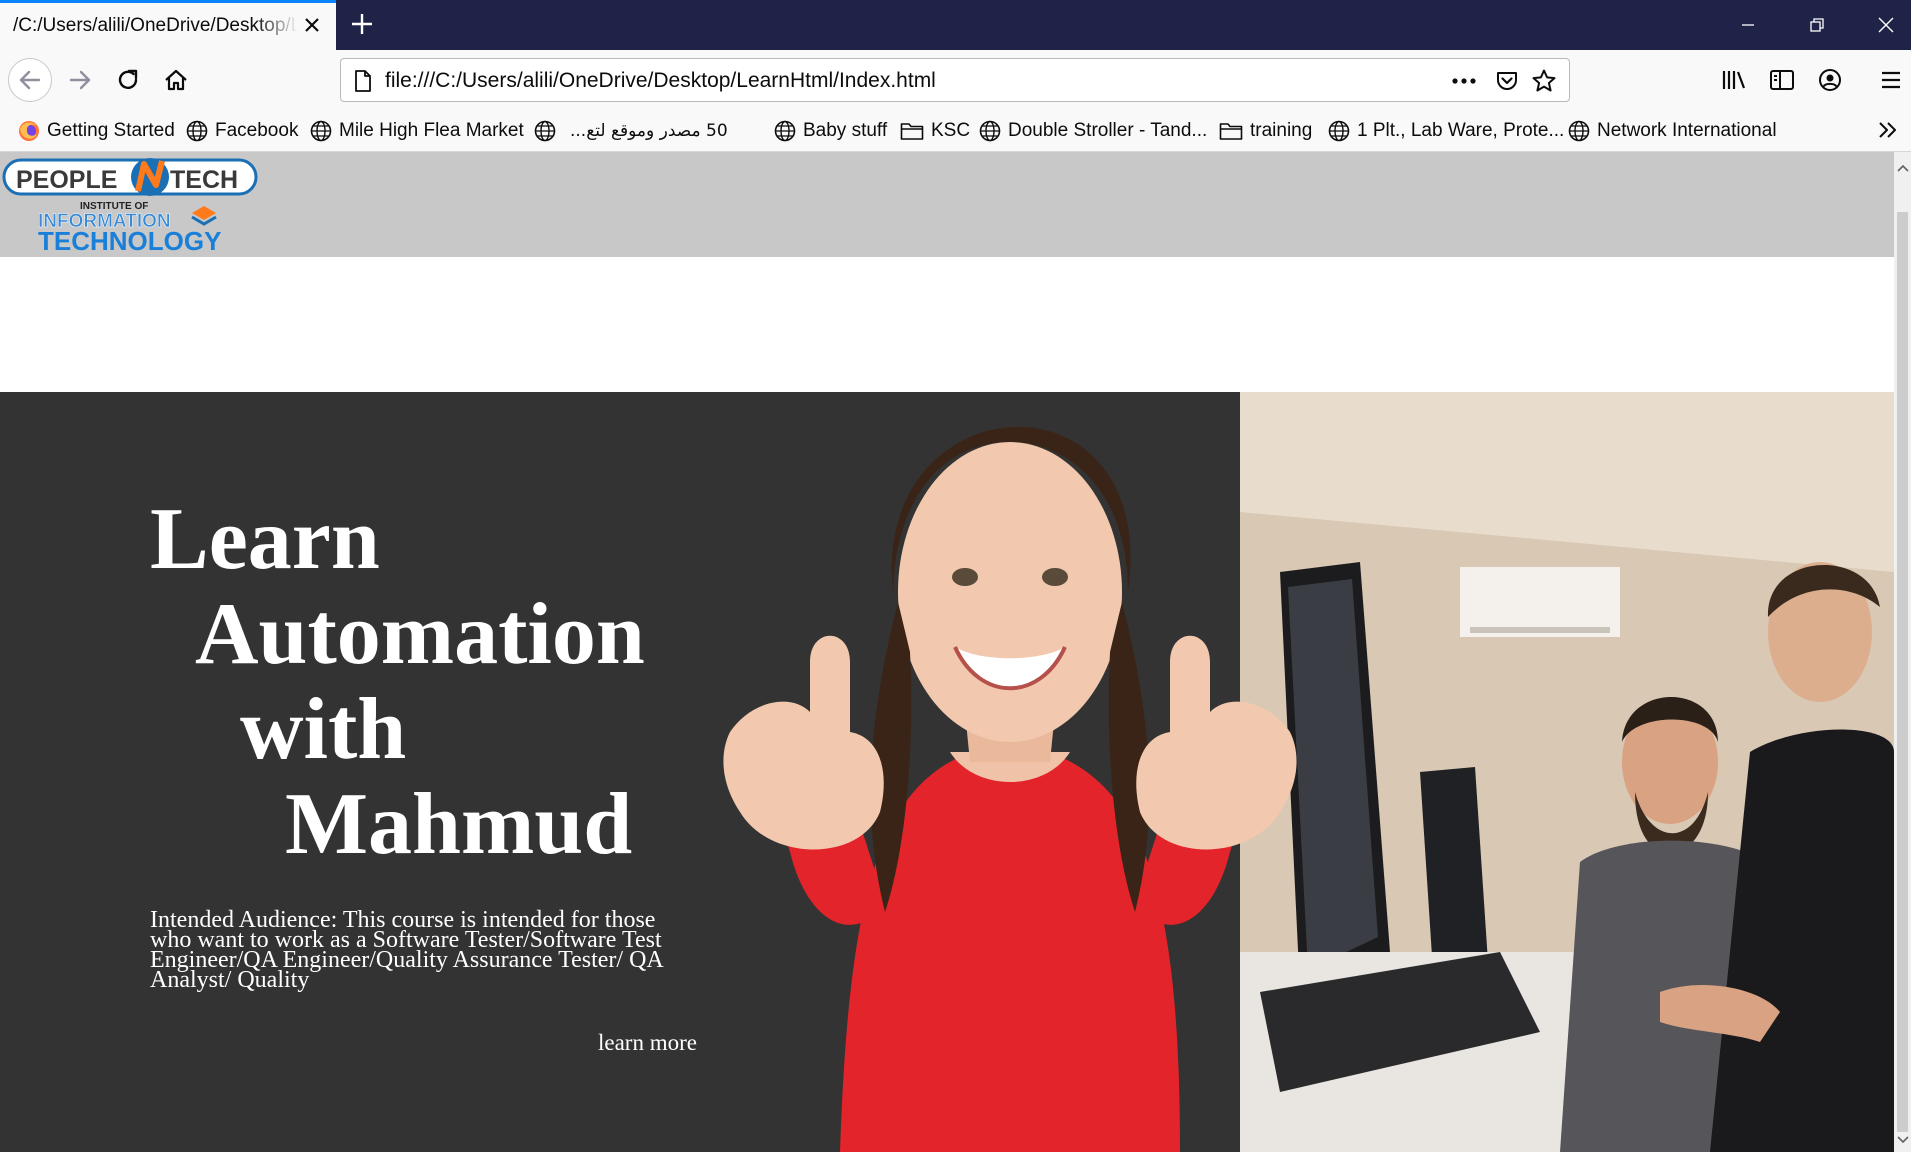 This screenshot has height=1152, width=1911. What do you see at coordinates (30, 80) in the screenshot?
I see `back-arrow-icon` at bounding box center [30, 80].